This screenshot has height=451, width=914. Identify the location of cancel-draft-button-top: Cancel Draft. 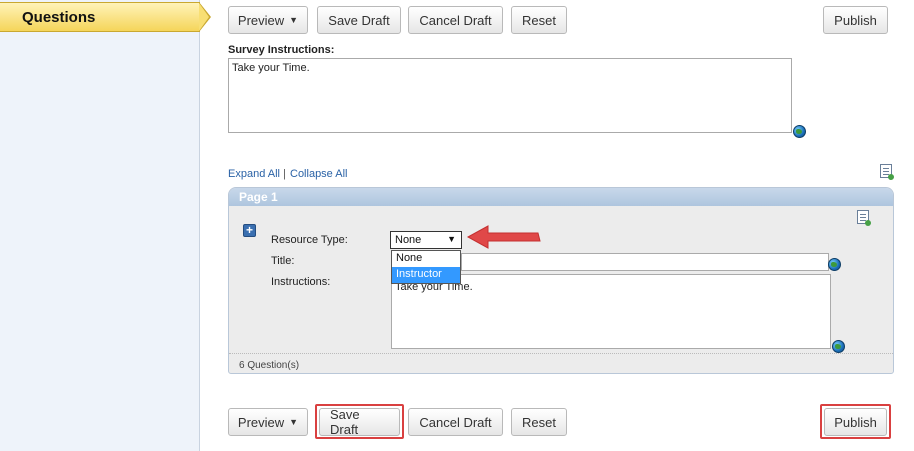
(455, 20).